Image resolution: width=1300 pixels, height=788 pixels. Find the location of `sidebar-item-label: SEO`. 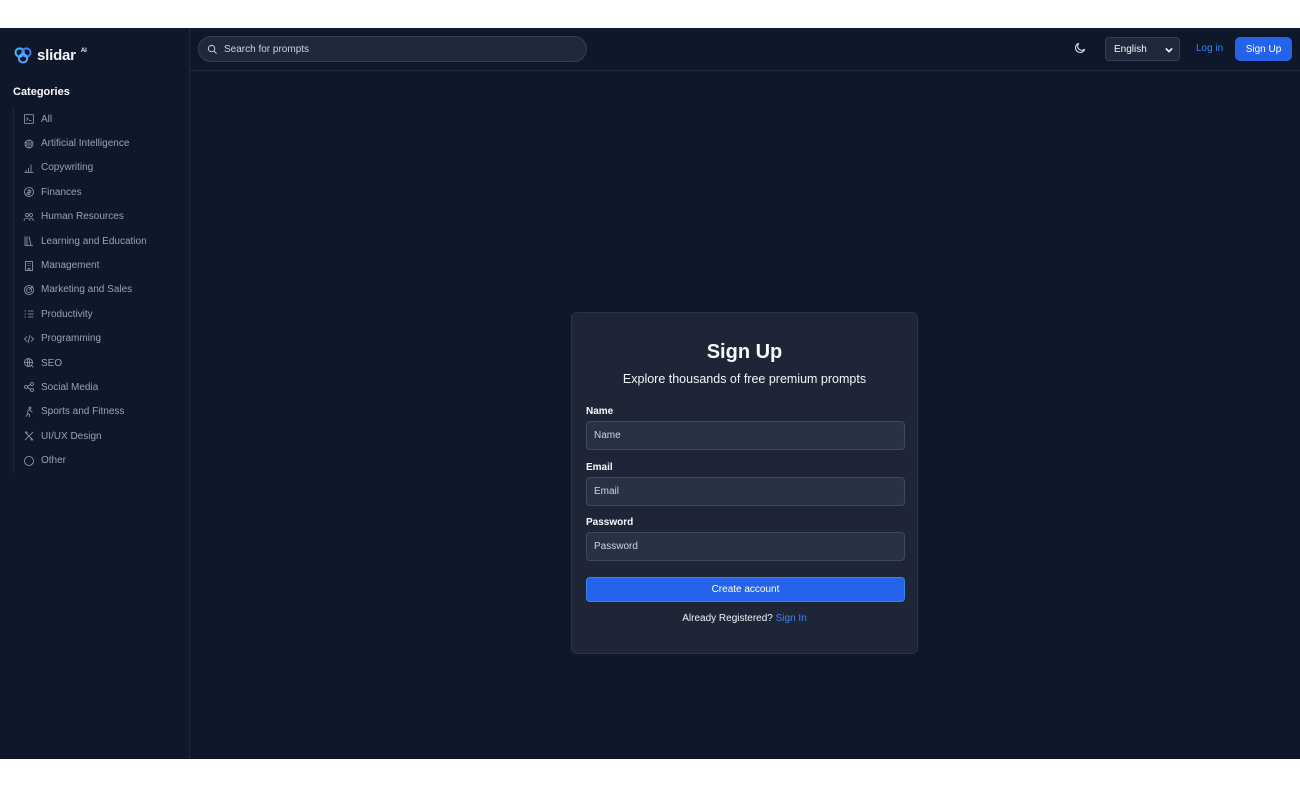

sidebar-item-label: SEO is located at coordinates (52, 363).